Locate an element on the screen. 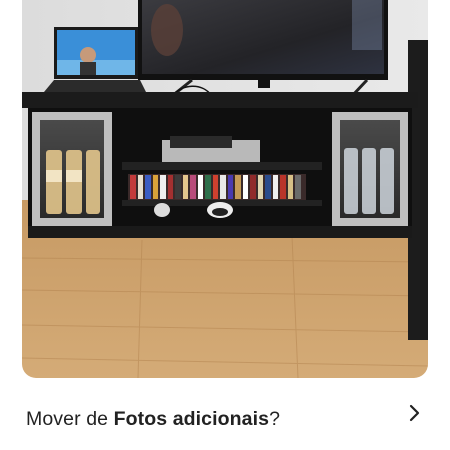 This screenshot has width=450, height=450. move-from-album-text: Mover de Fotos adicionais? is located at coordinates (153, 419).